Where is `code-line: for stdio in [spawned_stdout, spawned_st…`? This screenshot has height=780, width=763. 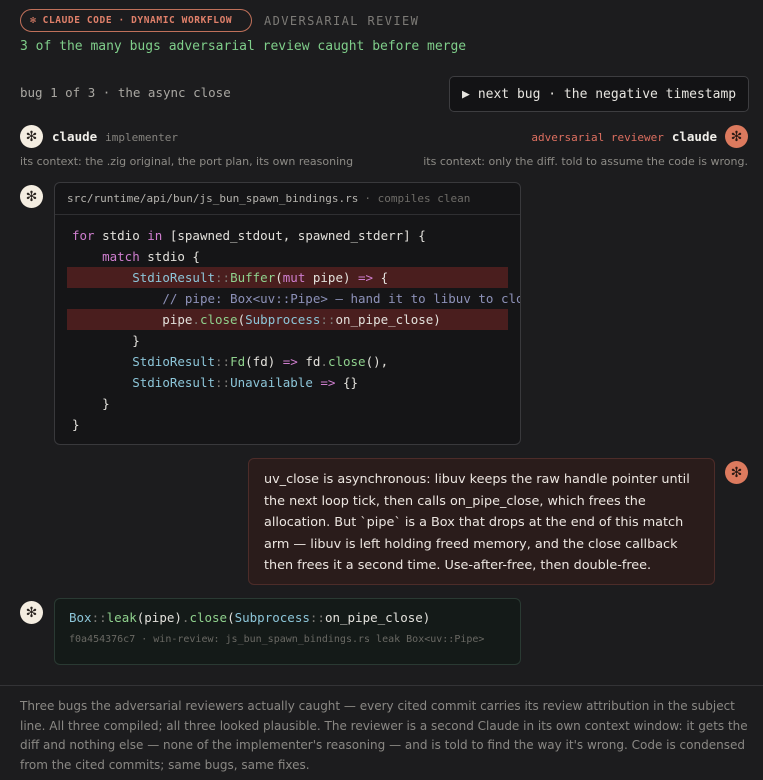
code-line: for stdio in [spawned_stdout, spawned_st… is located at coordinates (249, 235).